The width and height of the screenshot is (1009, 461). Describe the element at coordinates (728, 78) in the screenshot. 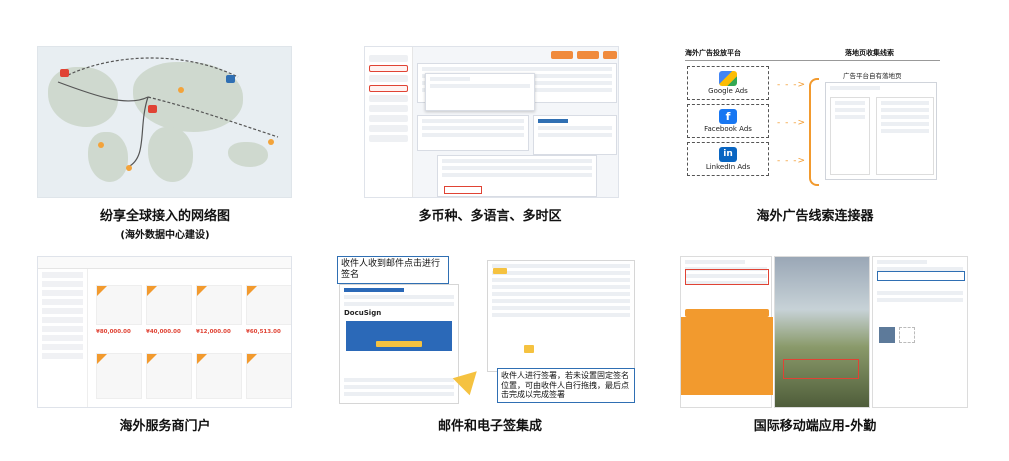

I see `google-ads-icon` at that location.